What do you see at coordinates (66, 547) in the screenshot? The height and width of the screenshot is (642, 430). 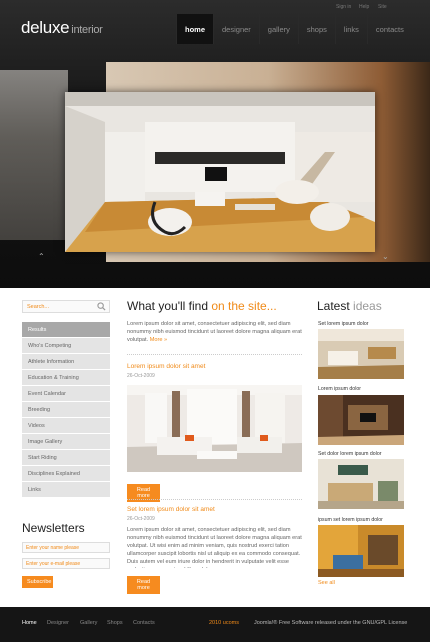 I see `name-field: Enter your name please` at bounding box center [66, 547].